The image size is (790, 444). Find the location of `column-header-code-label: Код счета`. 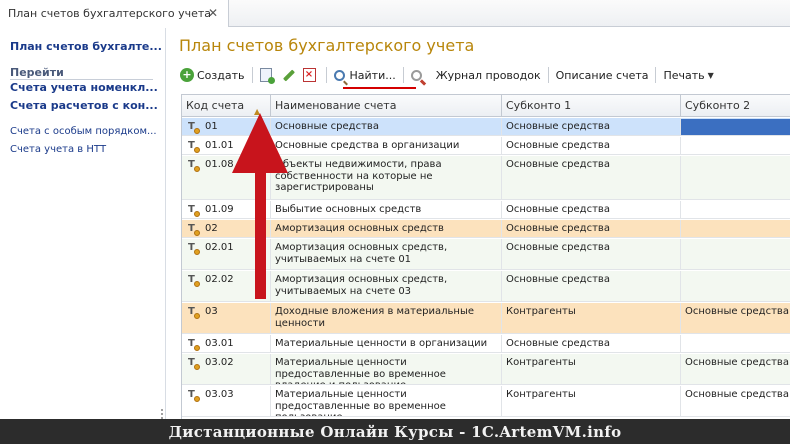

column-header-code-label: Код счета is located at coordinates (215, 105).